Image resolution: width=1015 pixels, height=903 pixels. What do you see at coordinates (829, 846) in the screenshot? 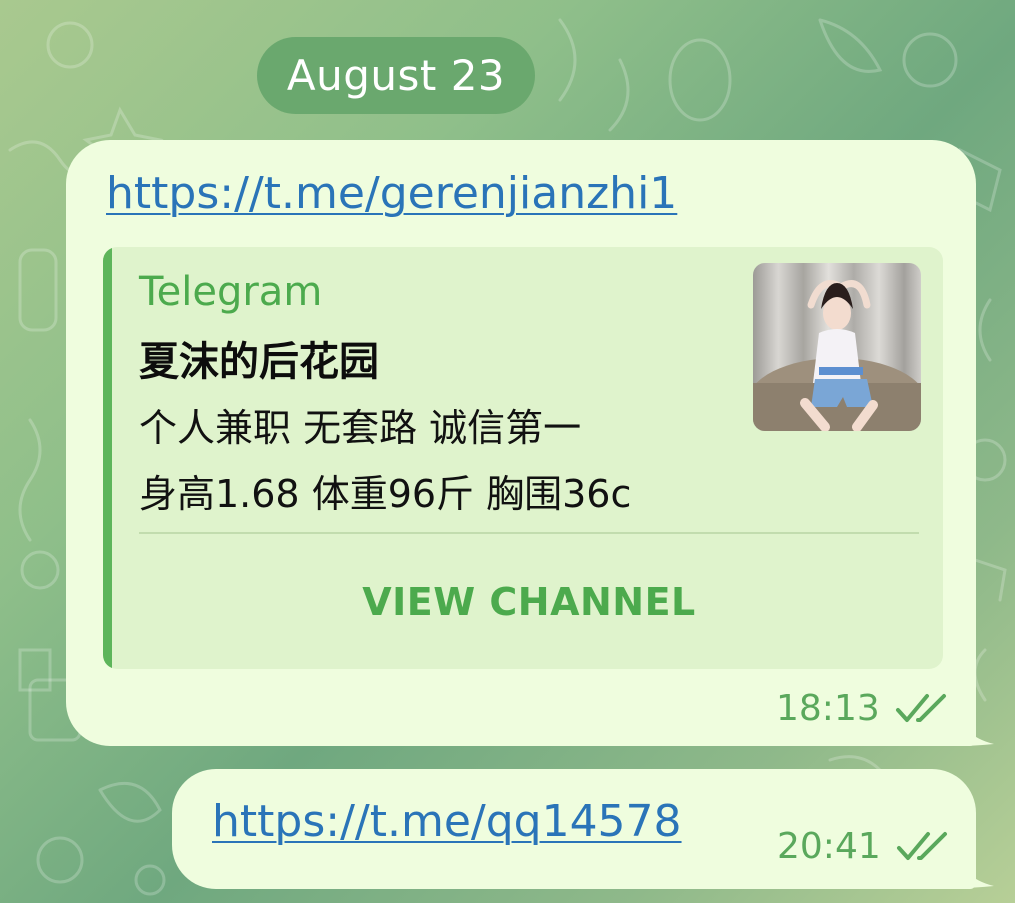
I see `message-time: 20:41` at bounding box center [829, 846].